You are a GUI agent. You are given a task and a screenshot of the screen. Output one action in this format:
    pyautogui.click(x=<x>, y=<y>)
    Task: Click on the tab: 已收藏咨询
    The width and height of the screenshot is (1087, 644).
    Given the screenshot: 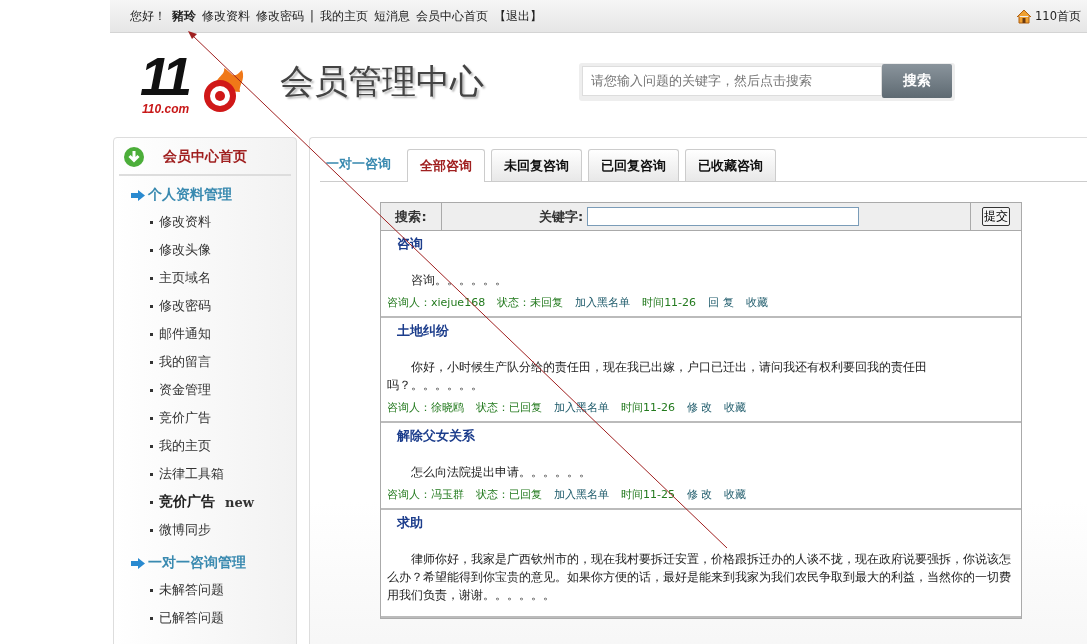 What is the action you would take?
    pyautogui.click(x=730, y=165)
    